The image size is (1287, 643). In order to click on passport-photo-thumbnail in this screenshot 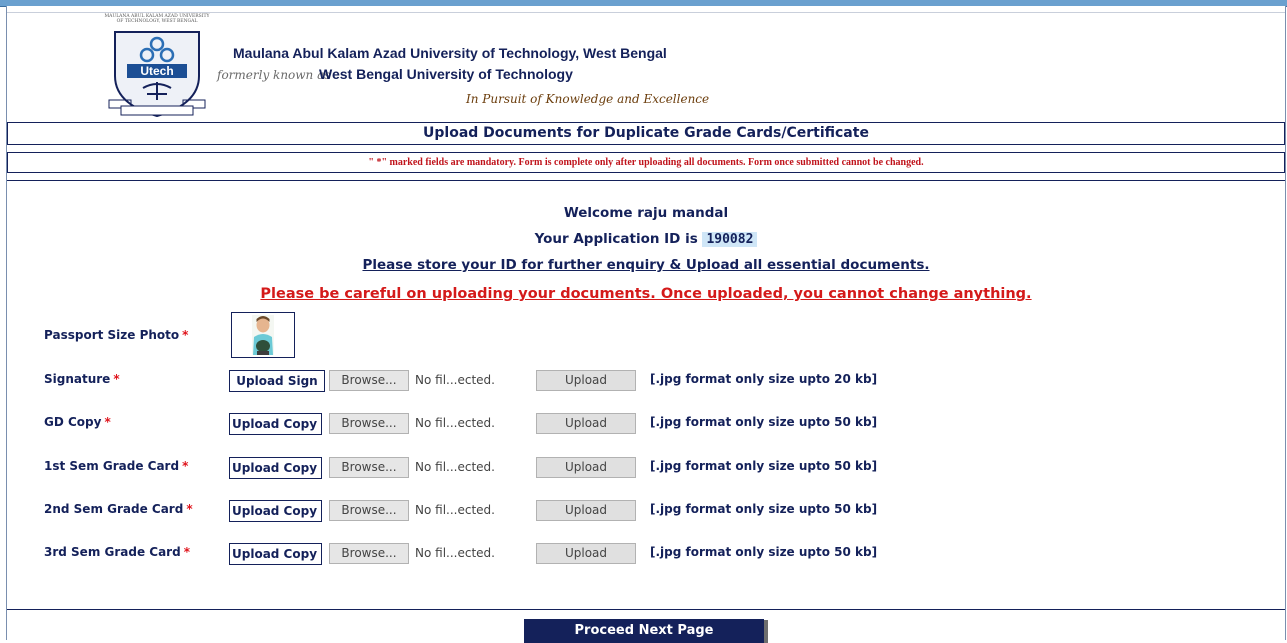, I will do `click(263, 335)`.